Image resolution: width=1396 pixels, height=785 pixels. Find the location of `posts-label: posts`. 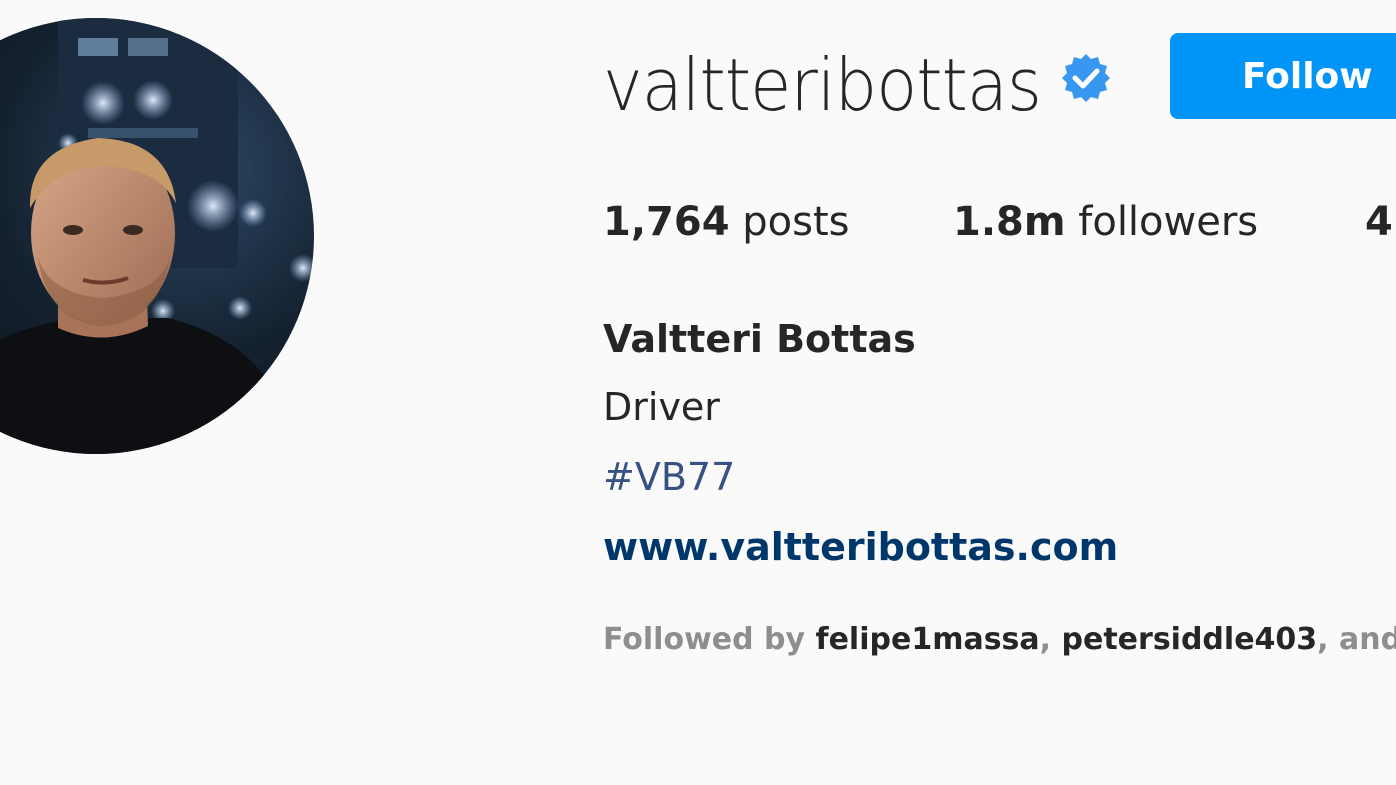

posts-label: posts is located at coordinates (796, 222).